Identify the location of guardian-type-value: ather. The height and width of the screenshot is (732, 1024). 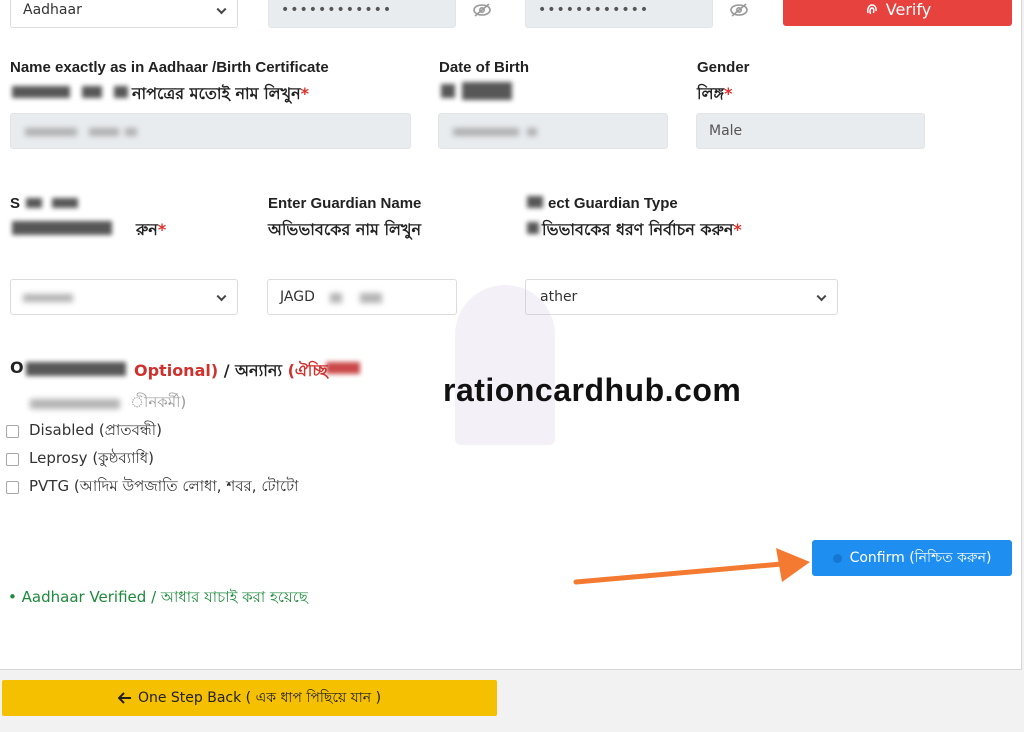
(559, 297).